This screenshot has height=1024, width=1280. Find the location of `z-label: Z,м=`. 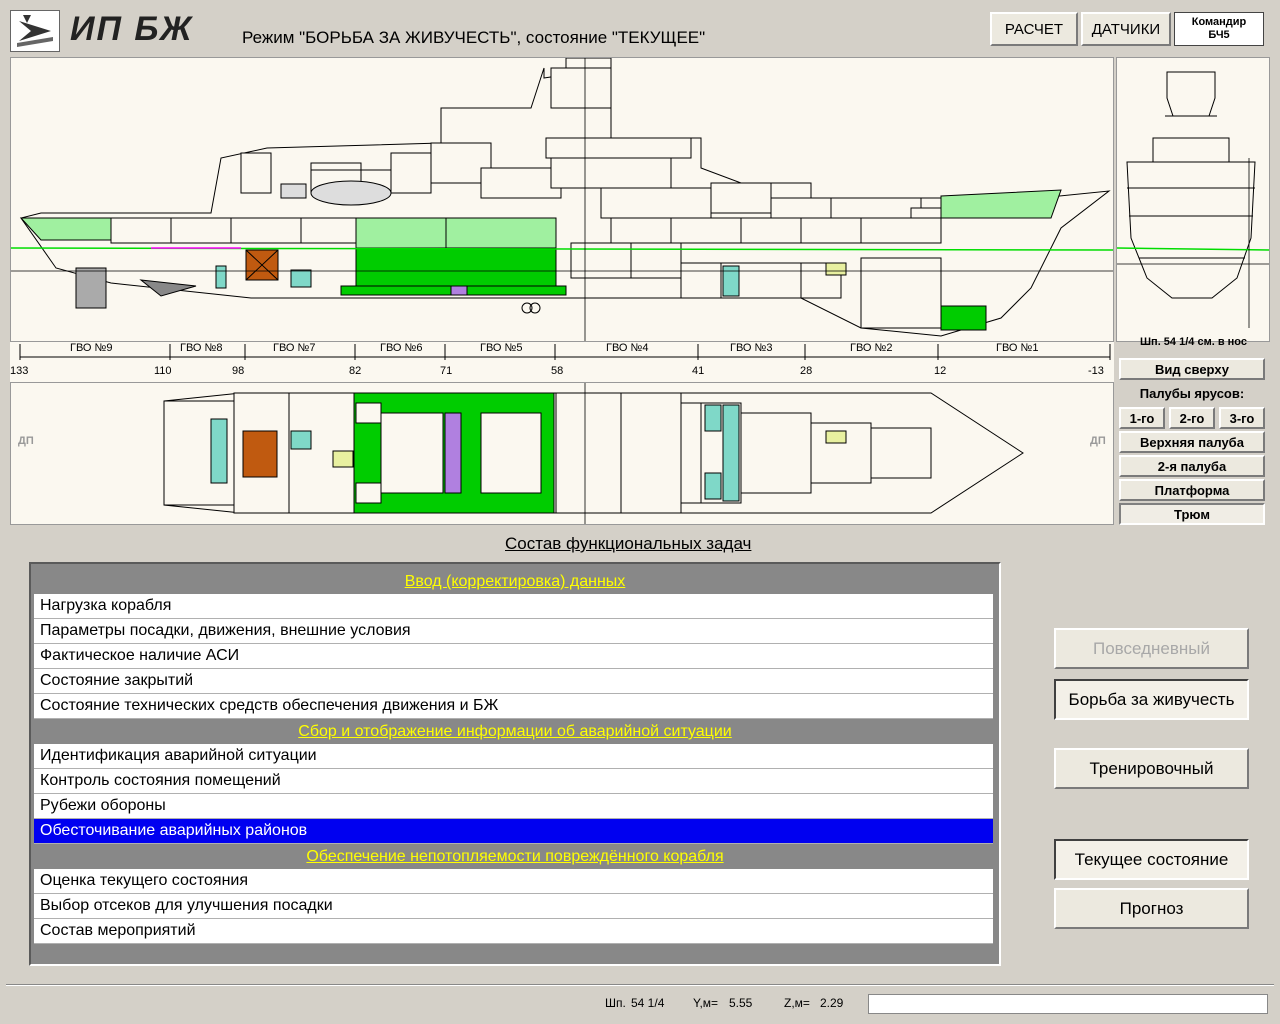

z-label: Z,м= is located at coordinates (797, 1003).